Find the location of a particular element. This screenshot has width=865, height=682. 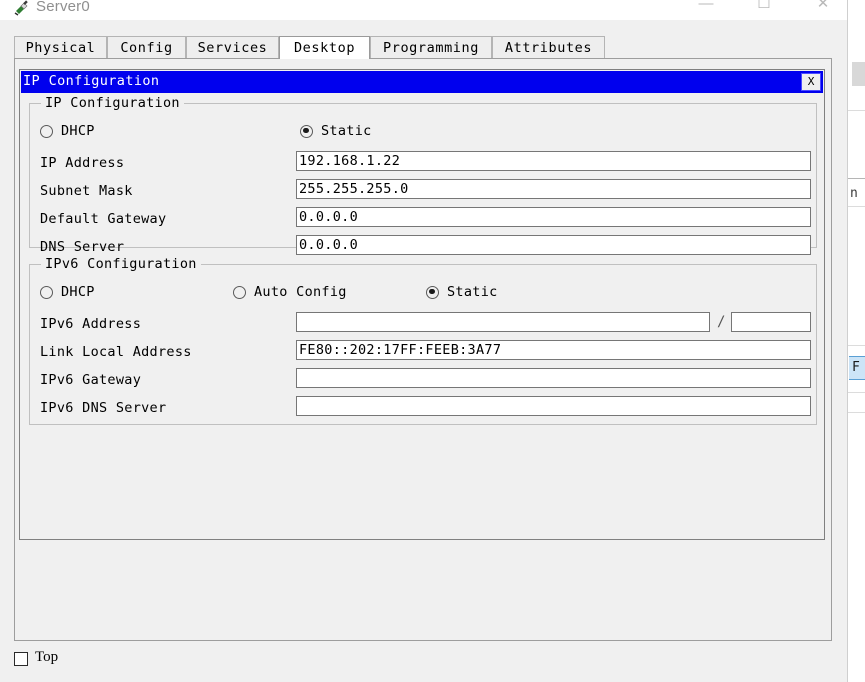

radio-ipv6-static: Static is located at coordinates (462, 292).